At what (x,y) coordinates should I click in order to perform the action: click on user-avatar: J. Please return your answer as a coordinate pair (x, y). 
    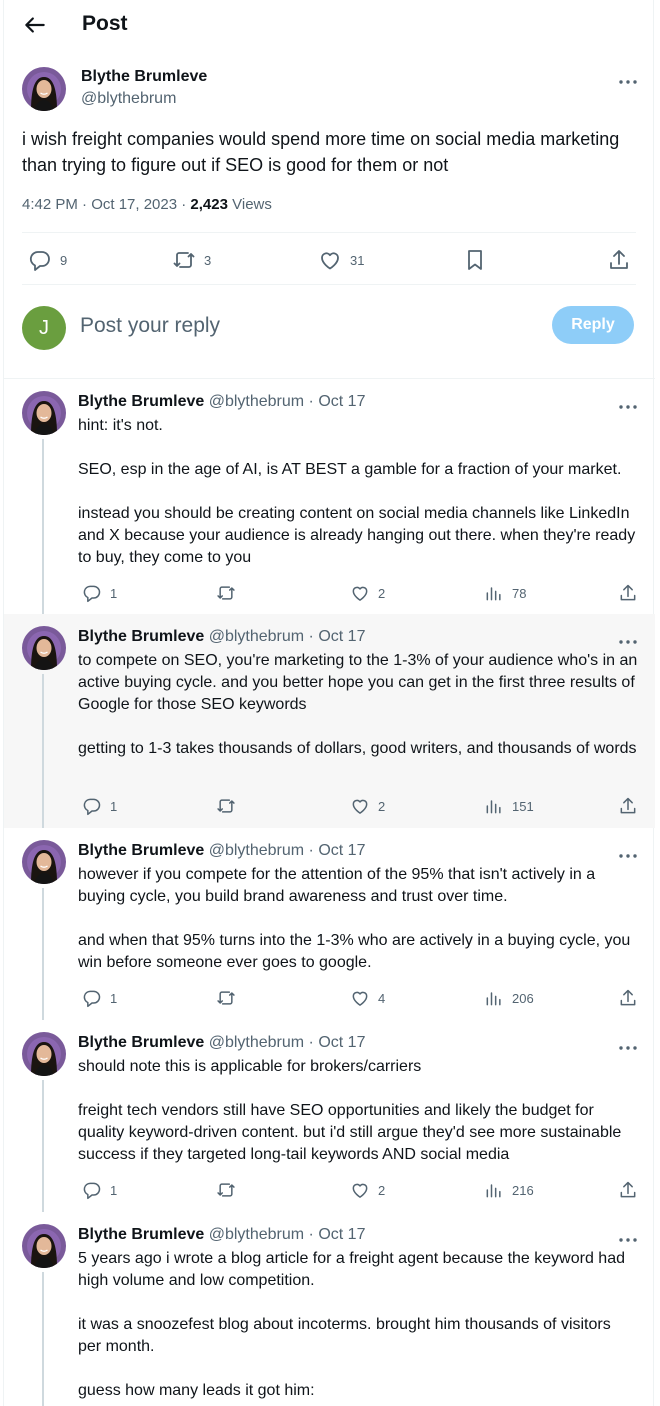
    Looking at the image, I should click on (44, 328).